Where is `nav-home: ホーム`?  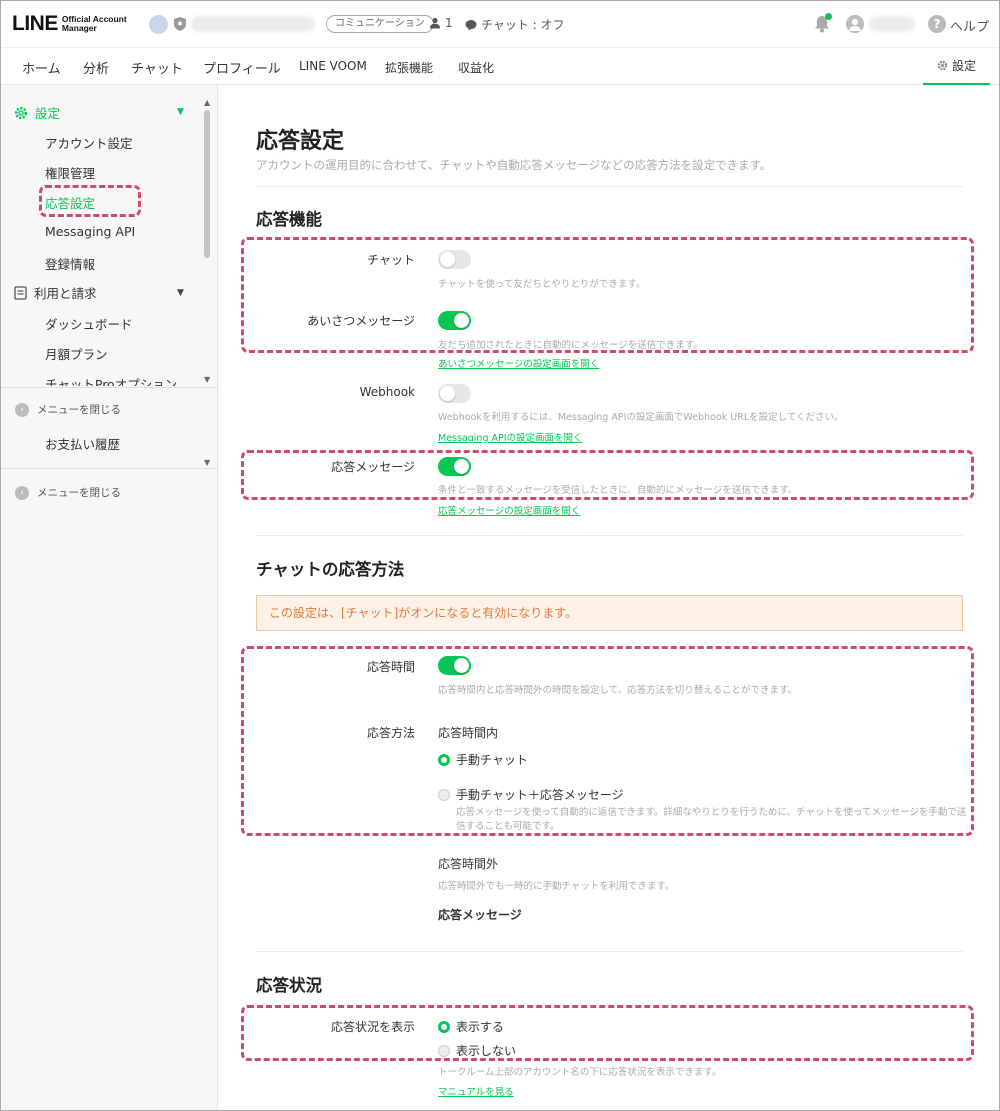 nav-home: ホーム is located at coordinates (41, 67).